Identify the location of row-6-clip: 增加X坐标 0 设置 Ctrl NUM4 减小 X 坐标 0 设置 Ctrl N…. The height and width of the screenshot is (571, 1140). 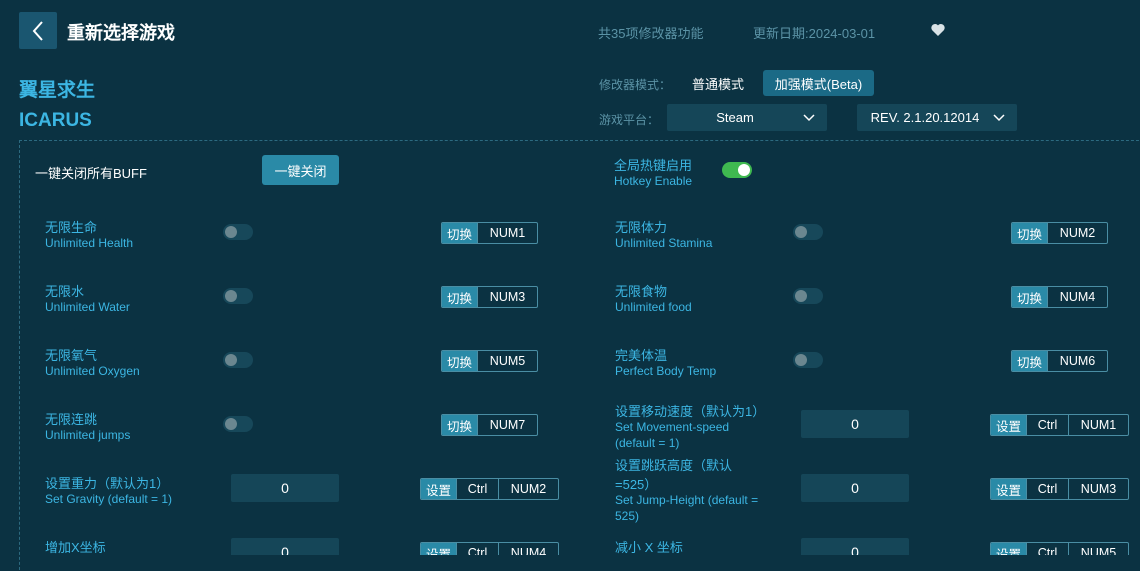
(570, 545).